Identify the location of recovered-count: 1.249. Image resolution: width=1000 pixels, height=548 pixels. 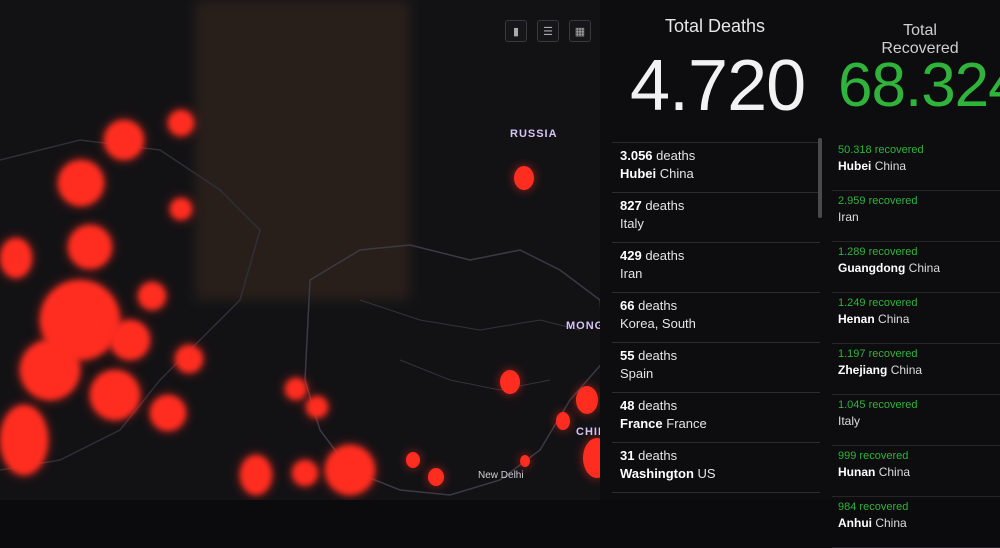
(852, 303).